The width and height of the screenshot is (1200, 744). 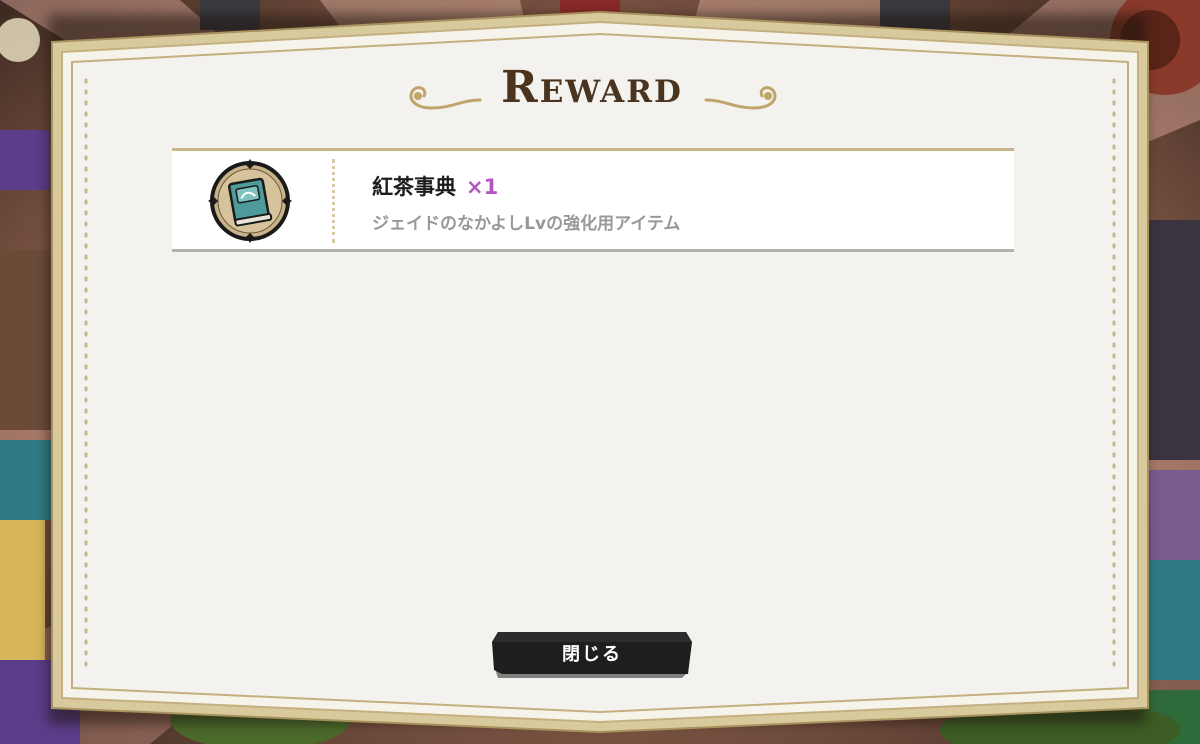 What do you see at coordinates (333, 201) in the screenshot?
I see `item-separator` at bounding box center [333, 201].